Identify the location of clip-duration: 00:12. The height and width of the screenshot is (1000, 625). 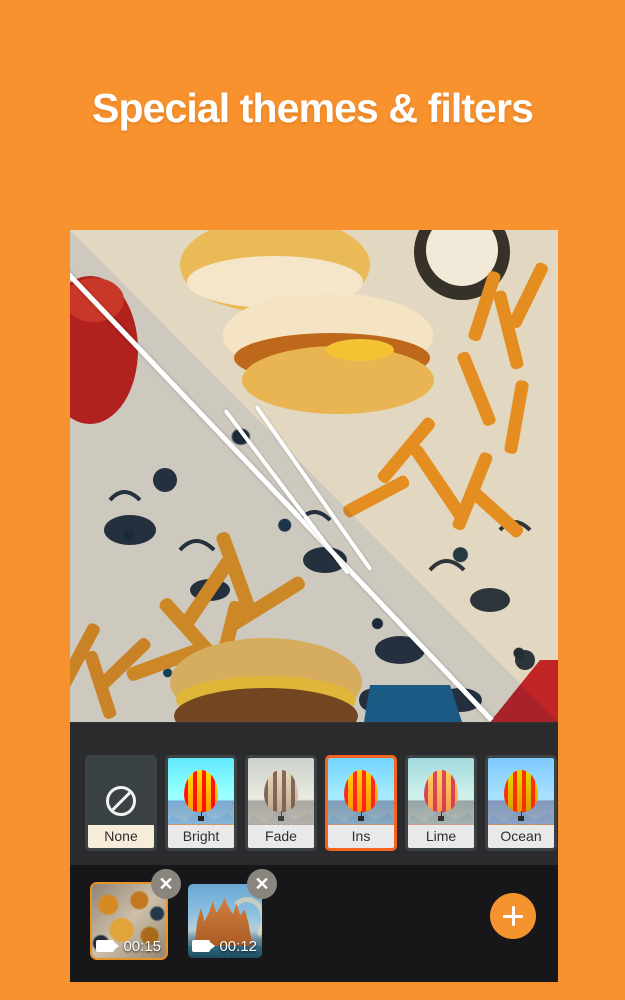
(238, 946).